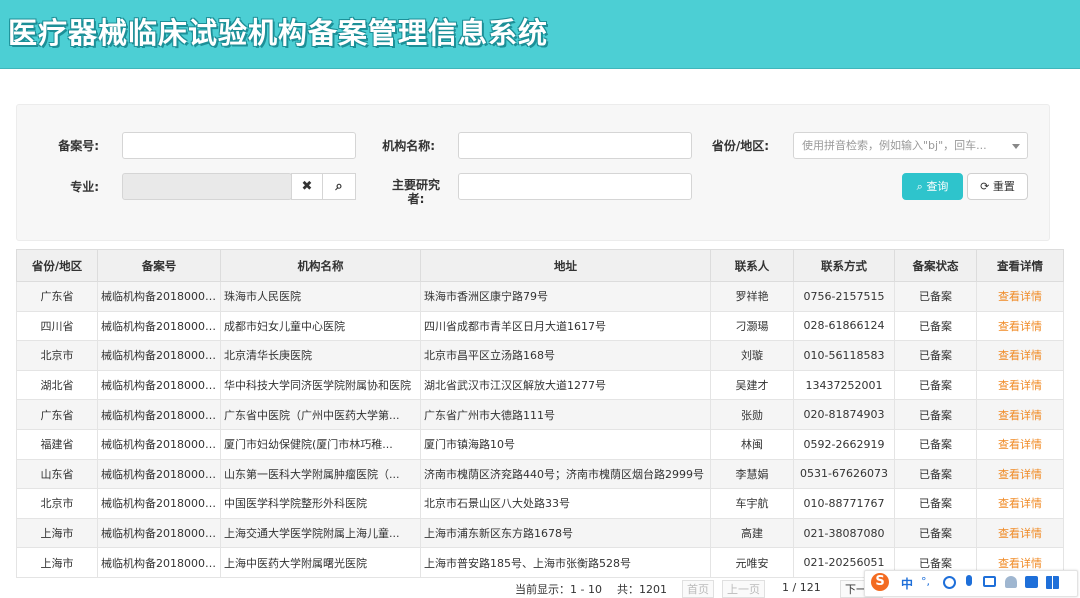 This screenshot has width=1080, height=598. I want to click on cell-org-name: 上海中医药大学附属曙光医院, so click(320, 562).